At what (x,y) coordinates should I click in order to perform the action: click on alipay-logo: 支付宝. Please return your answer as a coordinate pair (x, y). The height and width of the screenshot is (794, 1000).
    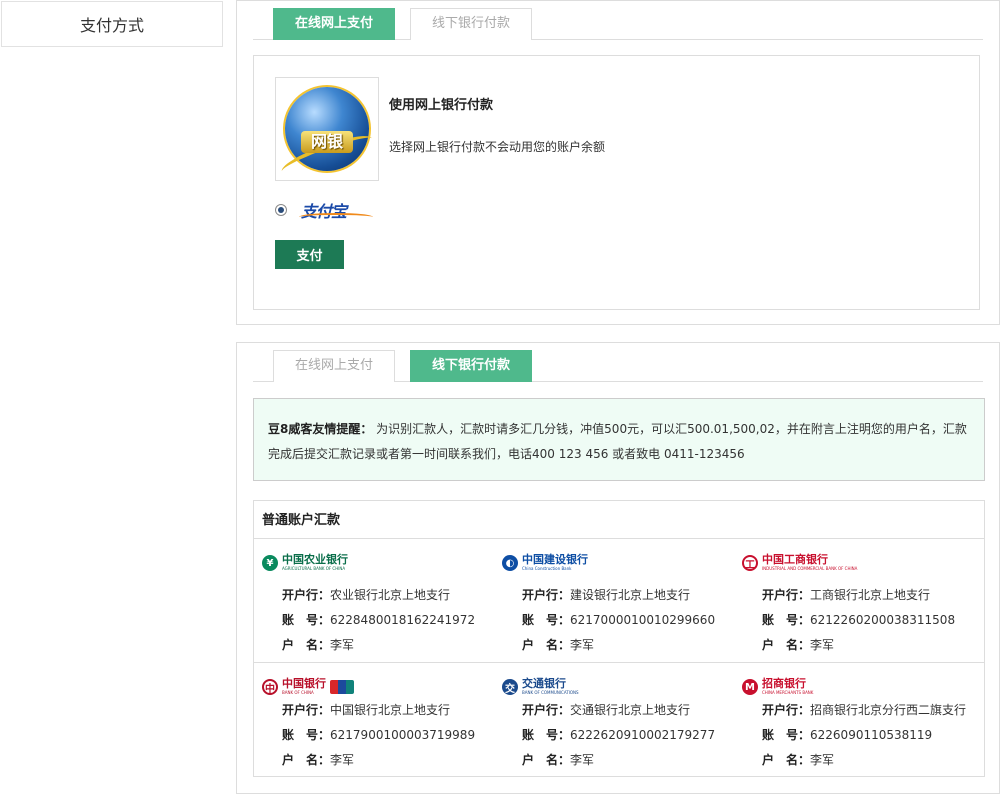
    Looking at the image, I should click on (336, 210).